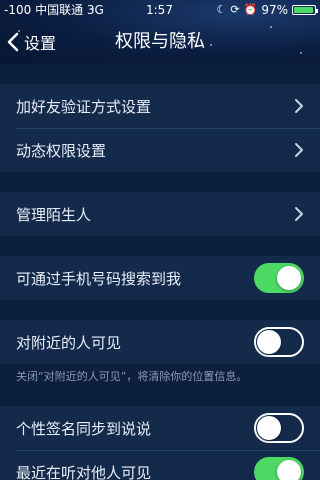 The height and width of the screenshot is (480, 320). What do you see at coordinates (84, 471) in the screenshot?
I see `row-label: 最近在听对他人可见` at bounding box center [84, 471].